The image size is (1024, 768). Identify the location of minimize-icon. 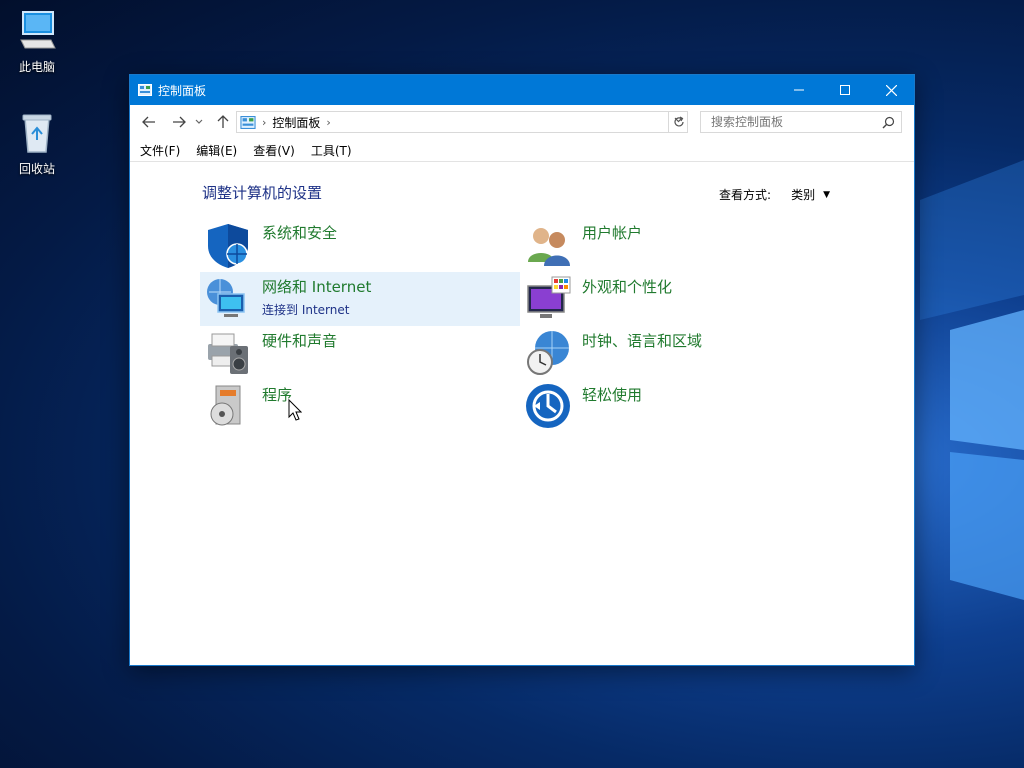
(799, 90).